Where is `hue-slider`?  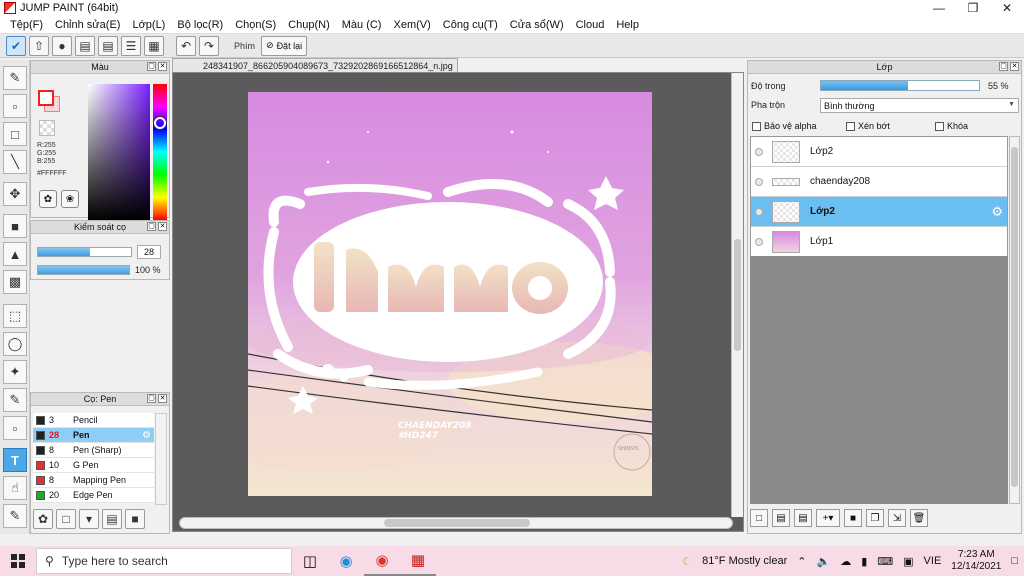
hue-slider is located at coordinates (160, 152).